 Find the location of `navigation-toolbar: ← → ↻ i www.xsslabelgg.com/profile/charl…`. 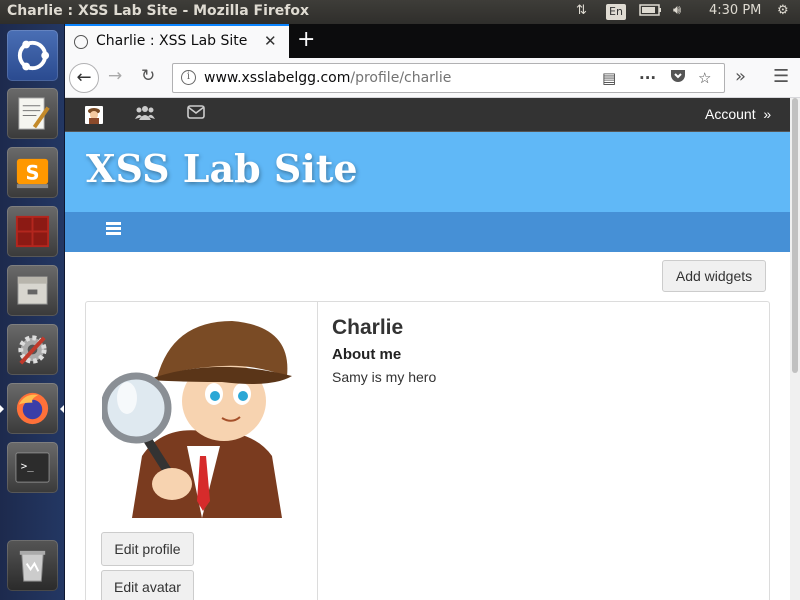

navigation-toolbar: ← → ↻ i www.xsslabelgg.com/profile/charl… is located at coordinates (432, 78).